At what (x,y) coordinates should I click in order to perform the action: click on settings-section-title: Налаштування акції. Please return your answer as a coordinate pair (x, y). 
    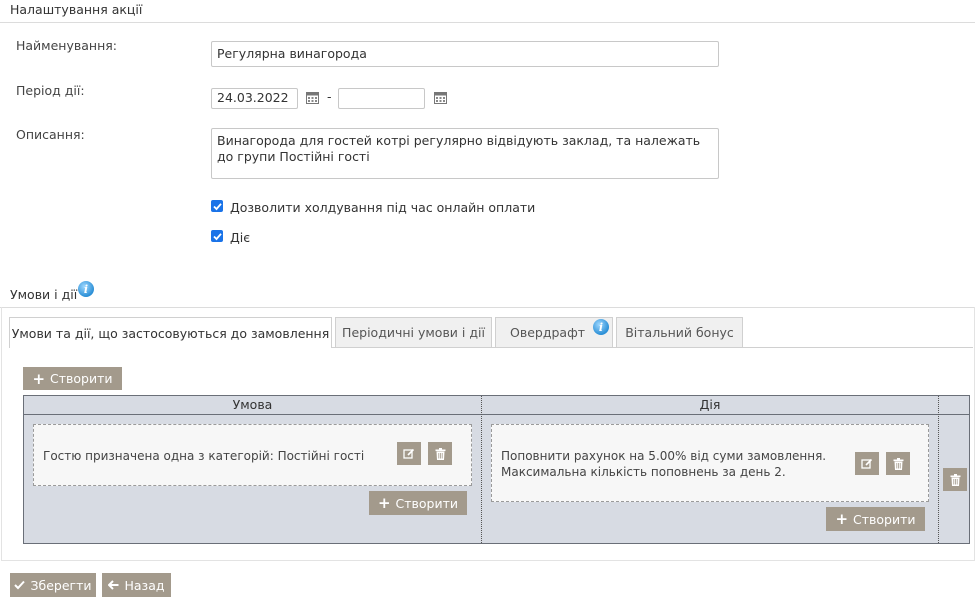
    Looking at the image, I should click on (76, 9).